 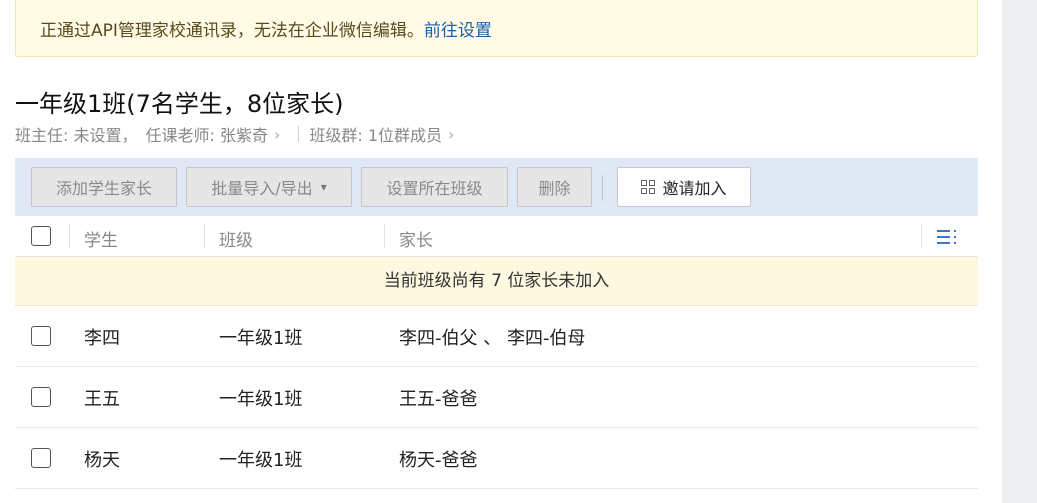 I want to click on class-group-link: 班级群: 1位群成员, so click(x=375, y=134).